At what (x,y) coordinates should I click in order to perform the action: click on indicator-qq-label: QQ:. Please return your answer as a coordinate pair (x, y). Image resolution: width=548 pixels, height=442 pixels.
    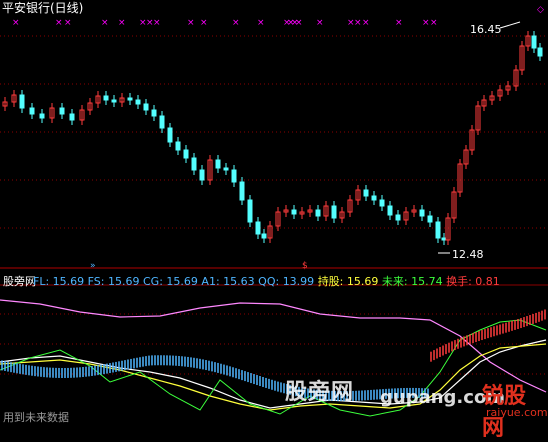
    Looking at the image, I should click on (270, 281).